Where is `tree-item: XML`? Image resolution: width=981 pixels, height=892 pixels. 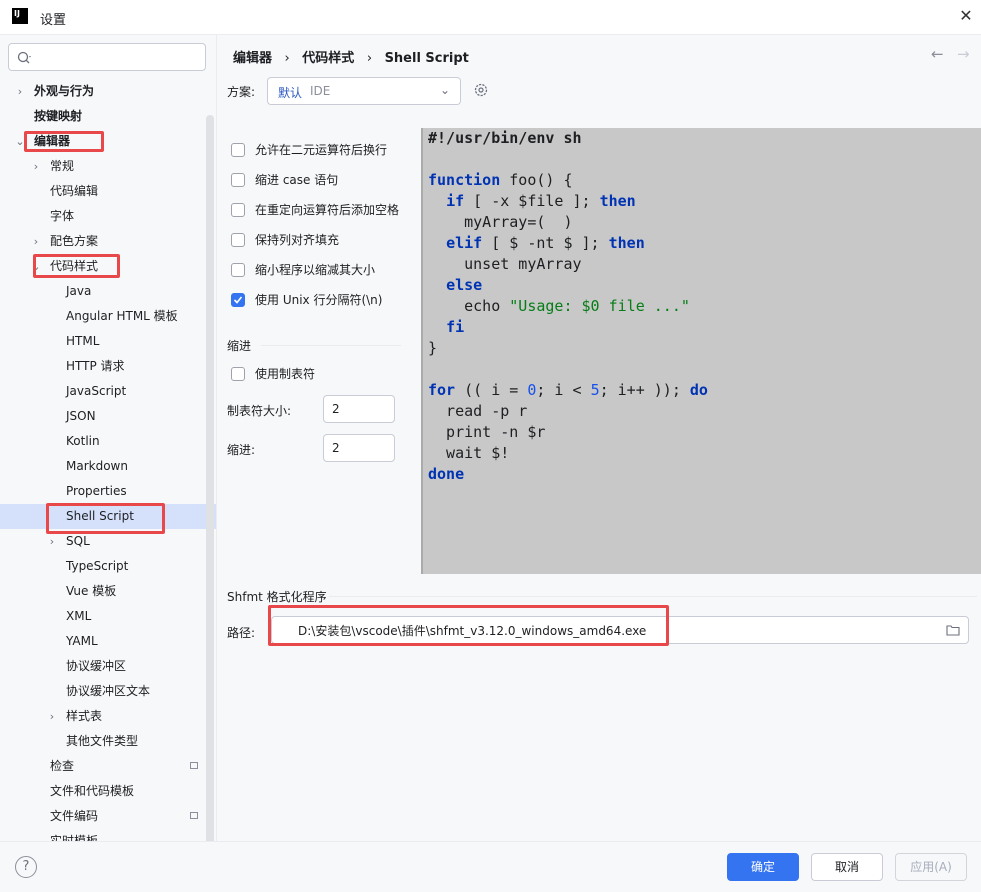 tree-item: XML is located at coordinates (108, 616).